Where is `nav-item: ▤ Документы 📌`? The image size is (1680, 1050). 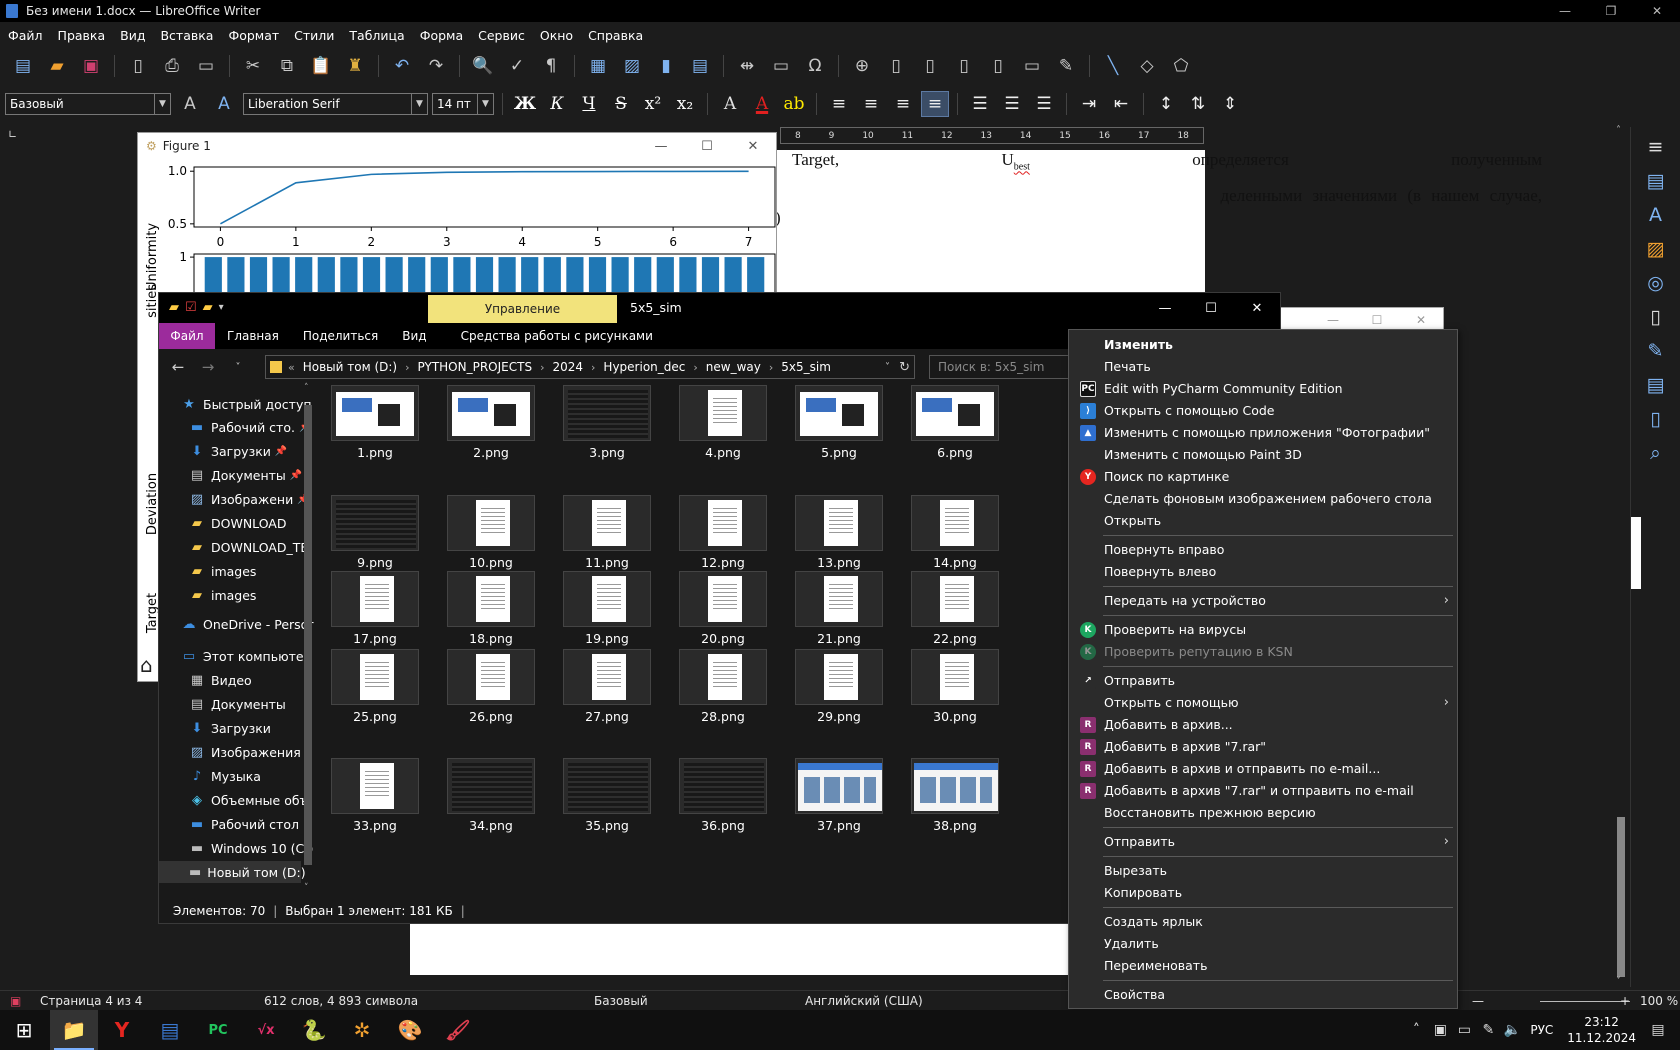
nav-item: ▤ Документы 📌 is located at coordinates (245, 475).